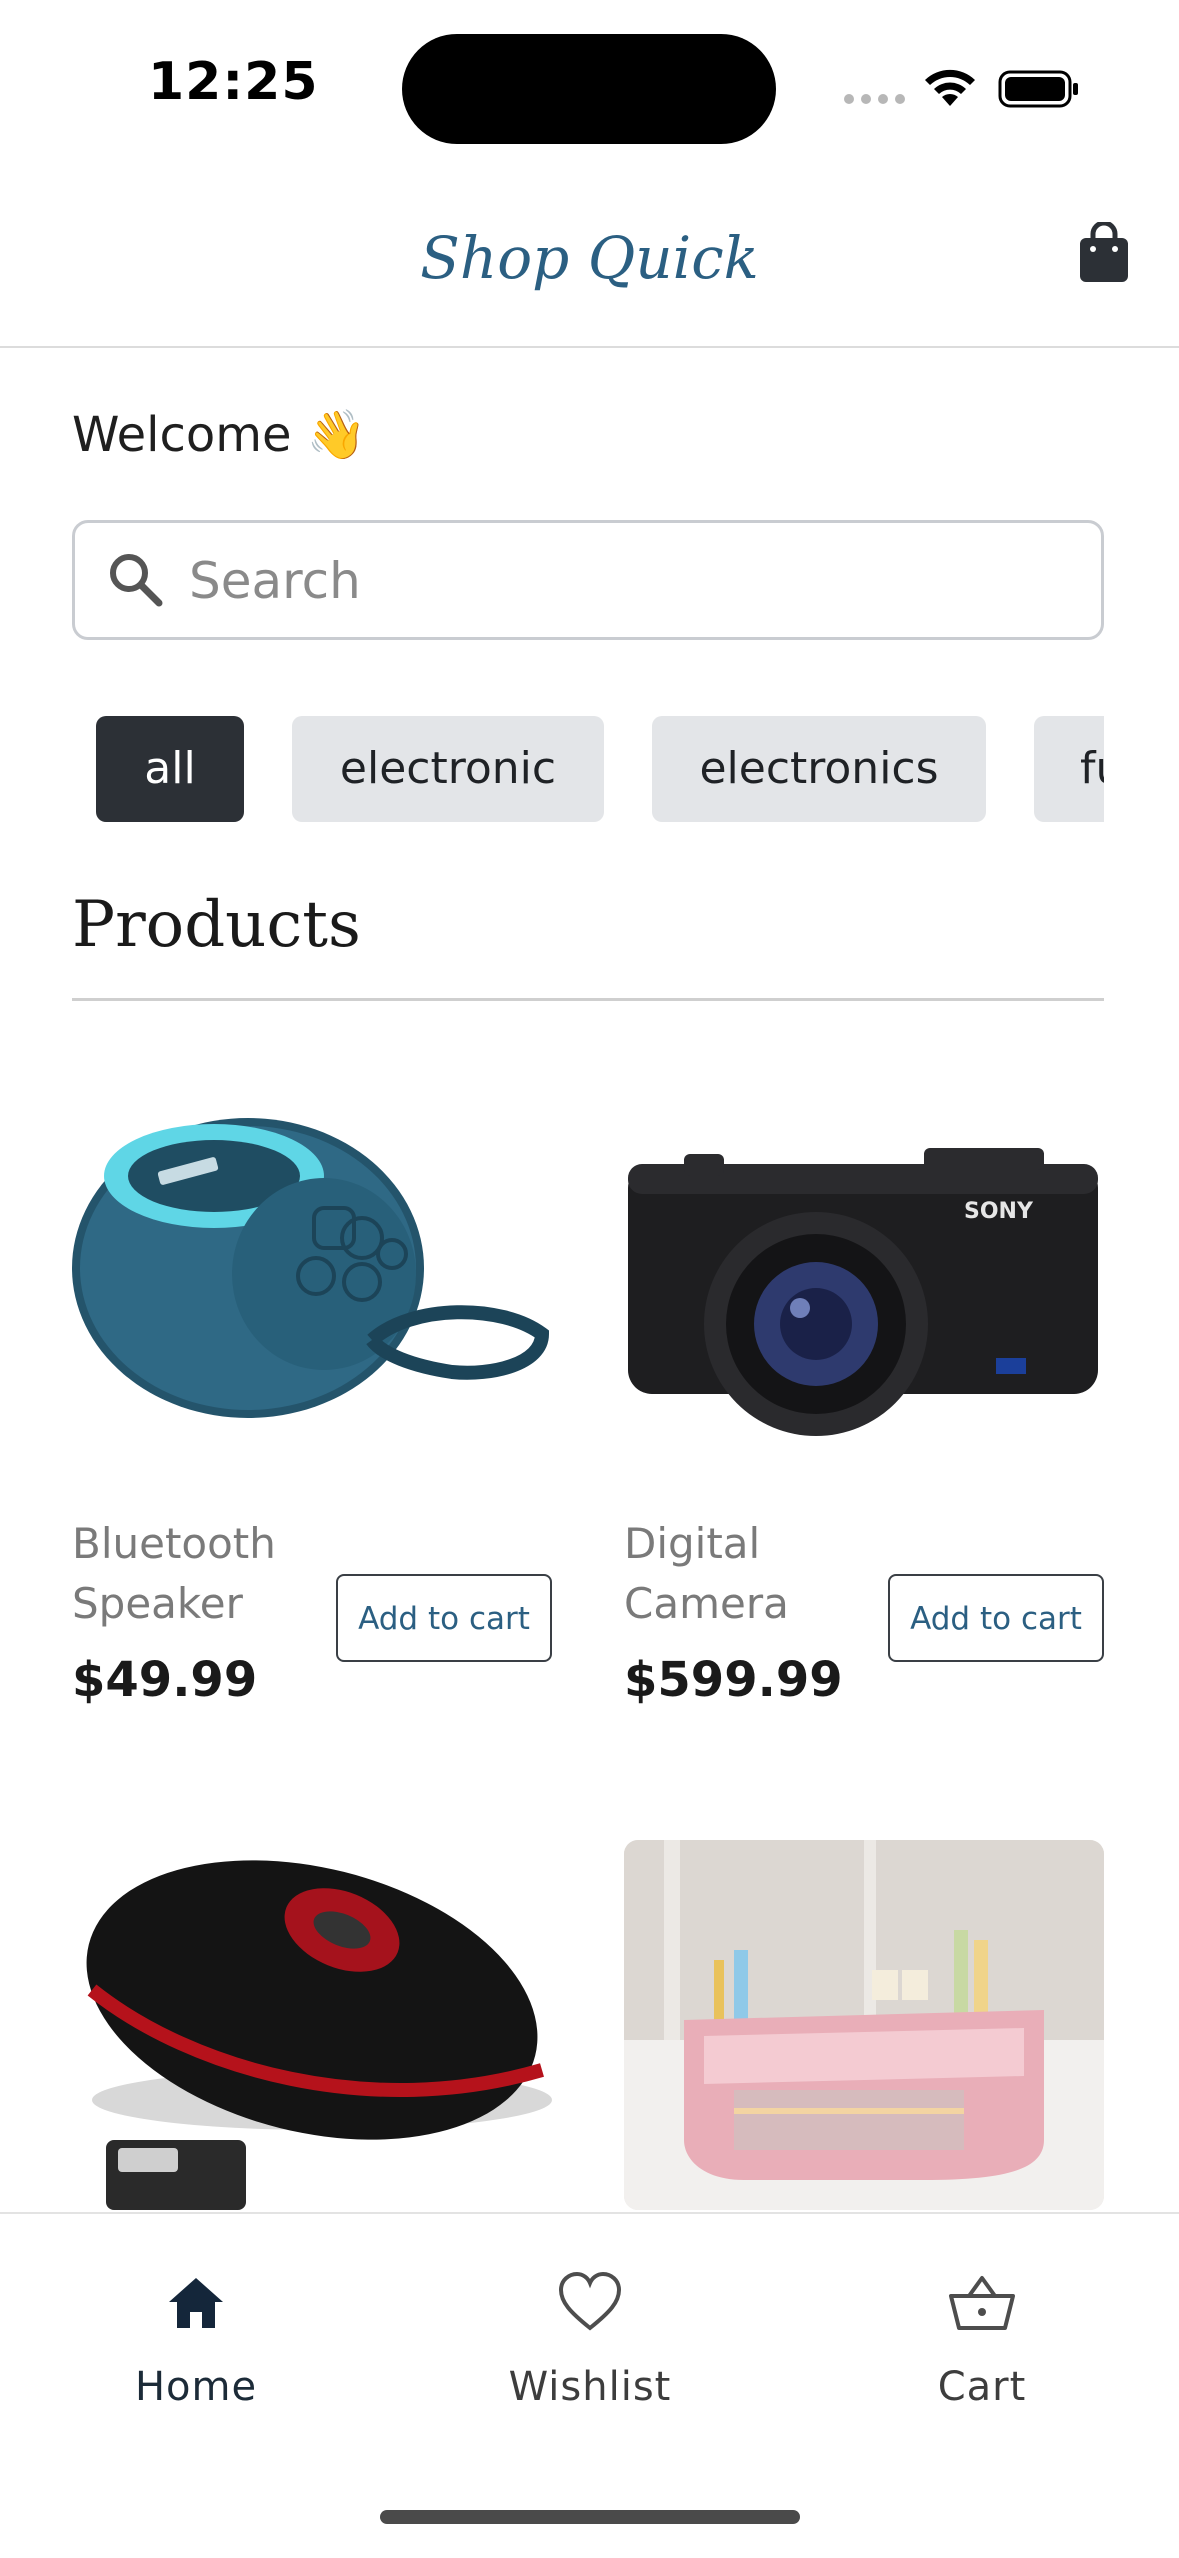  What do you see at coordinates (982, 2339) in the screenshot?
I see `nav-cart: Cart` at bounding box center [982, 2339].